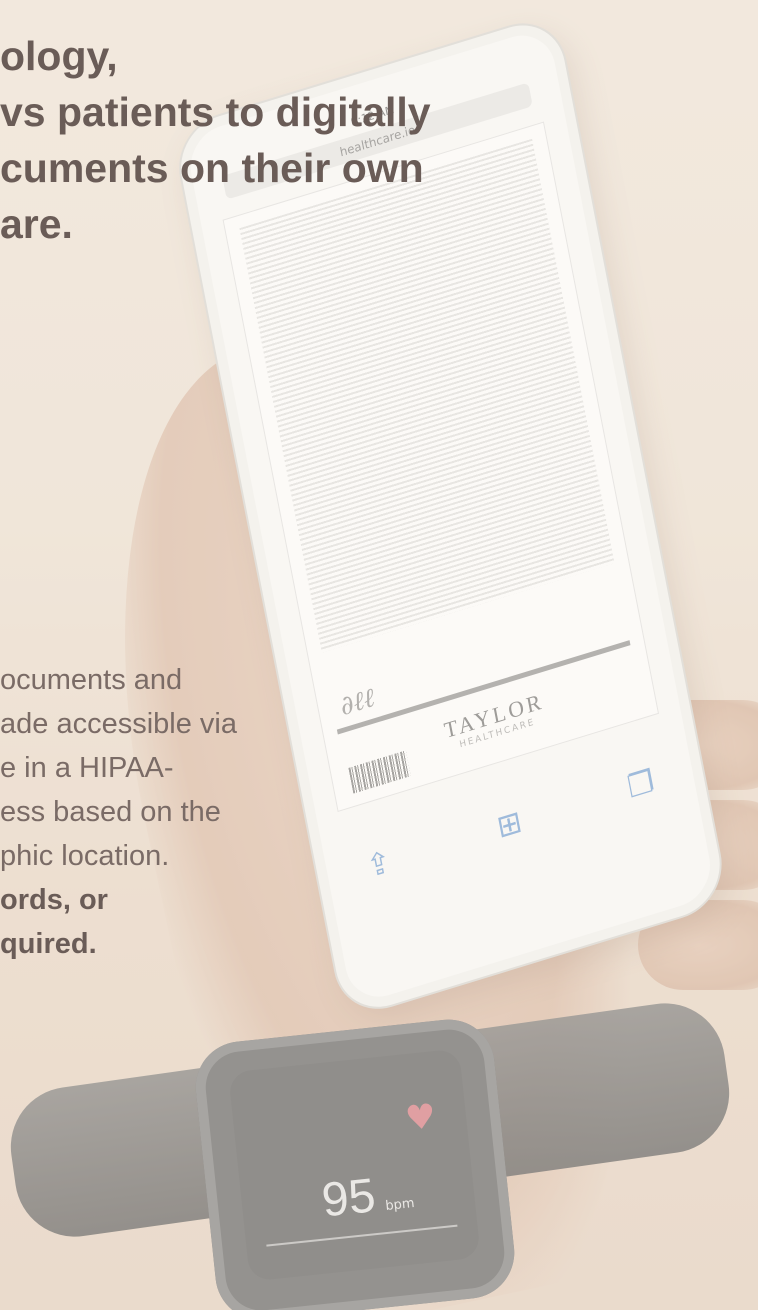  Describe the element at coordinates (495, 721) in the screenshot. I see `taylor-logo: TAYLOR HEALTHCARE` at that location.